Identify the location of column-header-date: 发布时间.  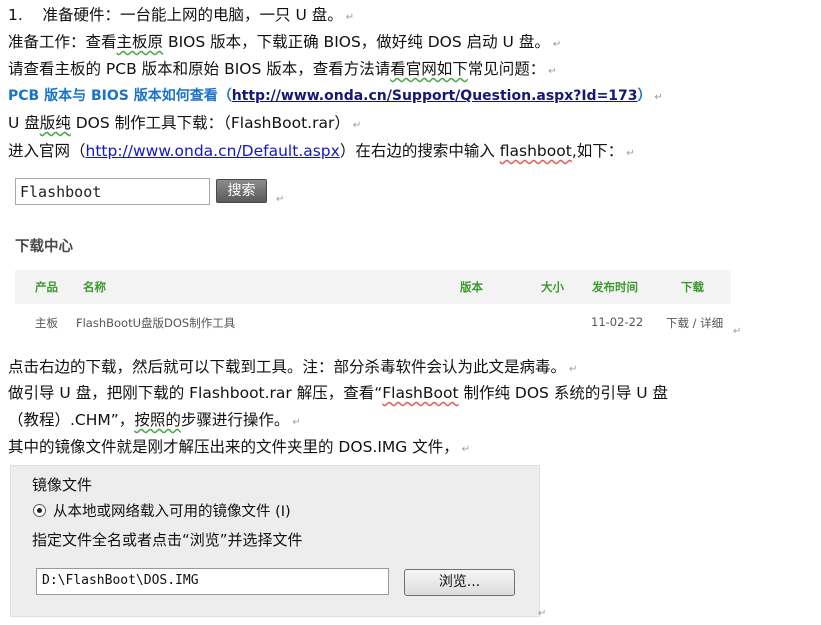
(615, 287).